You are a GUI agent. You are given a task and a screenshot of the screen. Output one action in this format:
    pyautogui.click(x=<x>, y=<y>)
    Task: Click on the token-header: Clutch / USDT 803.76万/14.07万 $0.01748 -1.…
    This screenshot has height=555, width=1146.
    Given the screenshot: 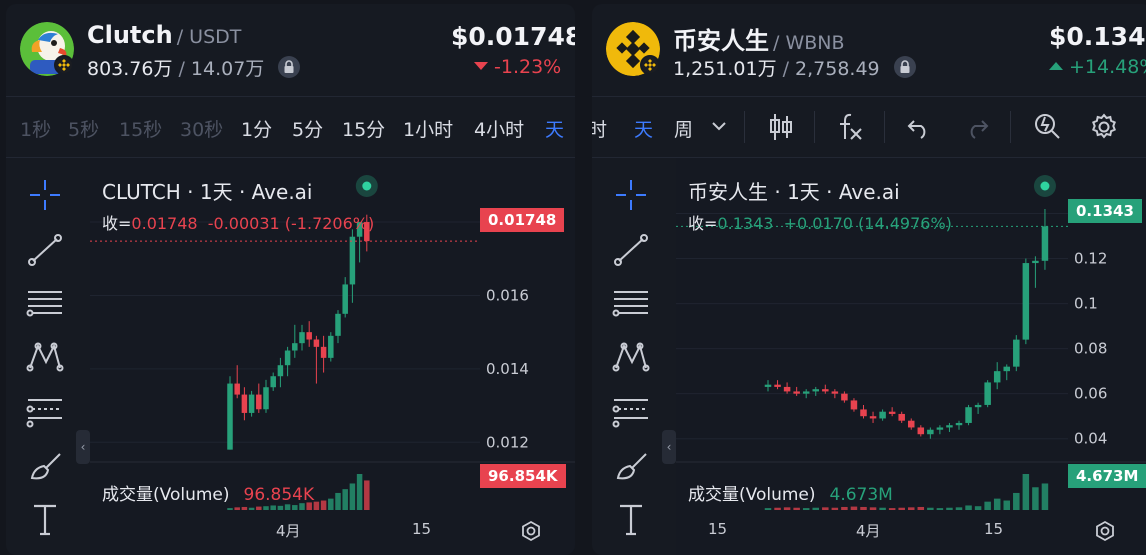 What is the action you would take?
    pyautogui.click(x=290, y=49)
    